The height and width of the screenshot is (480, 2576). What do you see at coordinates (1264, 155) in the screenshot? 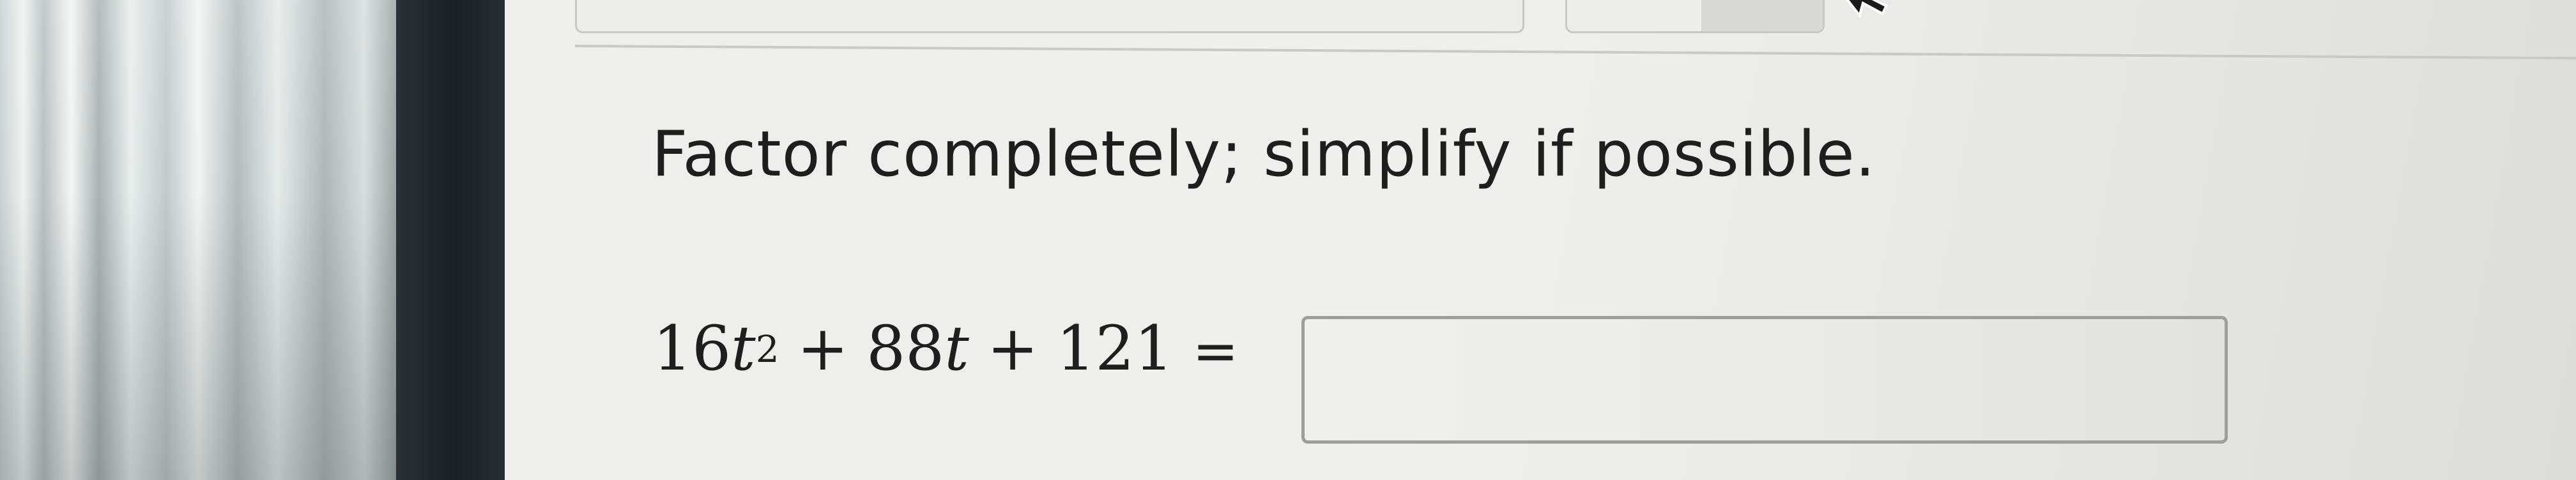
I see `question-instruction: Factor completely; simplify if possible.` at bounding box center [1264, 155].